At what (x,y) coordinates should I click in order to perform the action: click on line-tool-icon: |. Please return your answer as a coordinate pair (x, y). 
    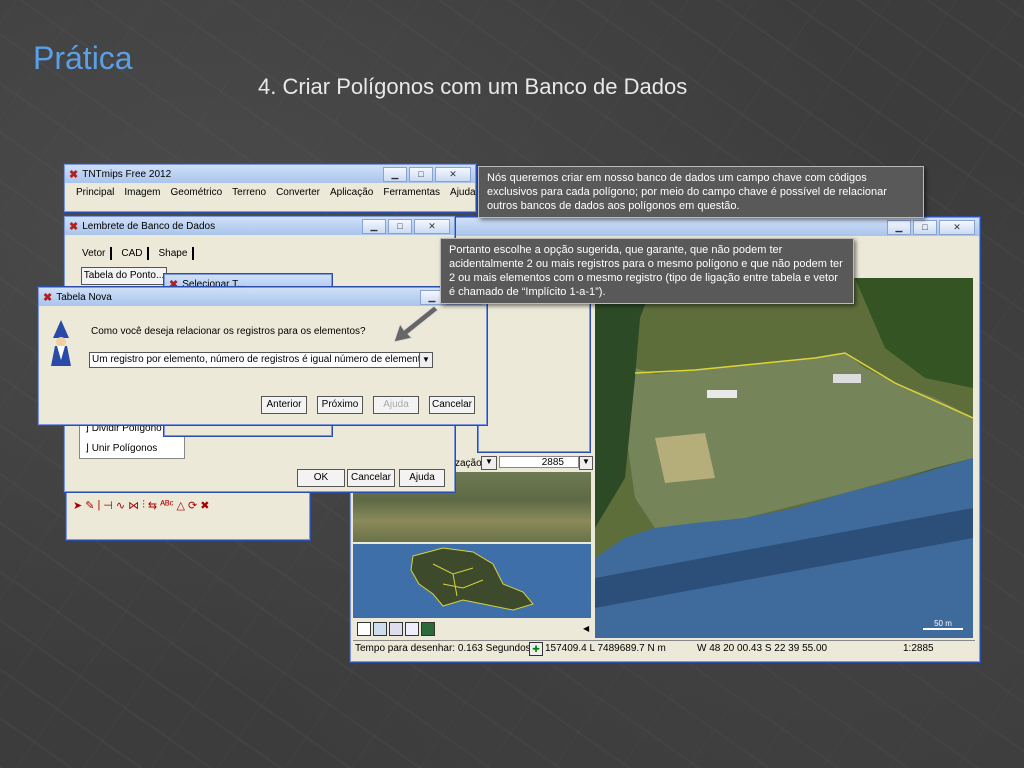
    Looking at the image, I should click on (98, 505).